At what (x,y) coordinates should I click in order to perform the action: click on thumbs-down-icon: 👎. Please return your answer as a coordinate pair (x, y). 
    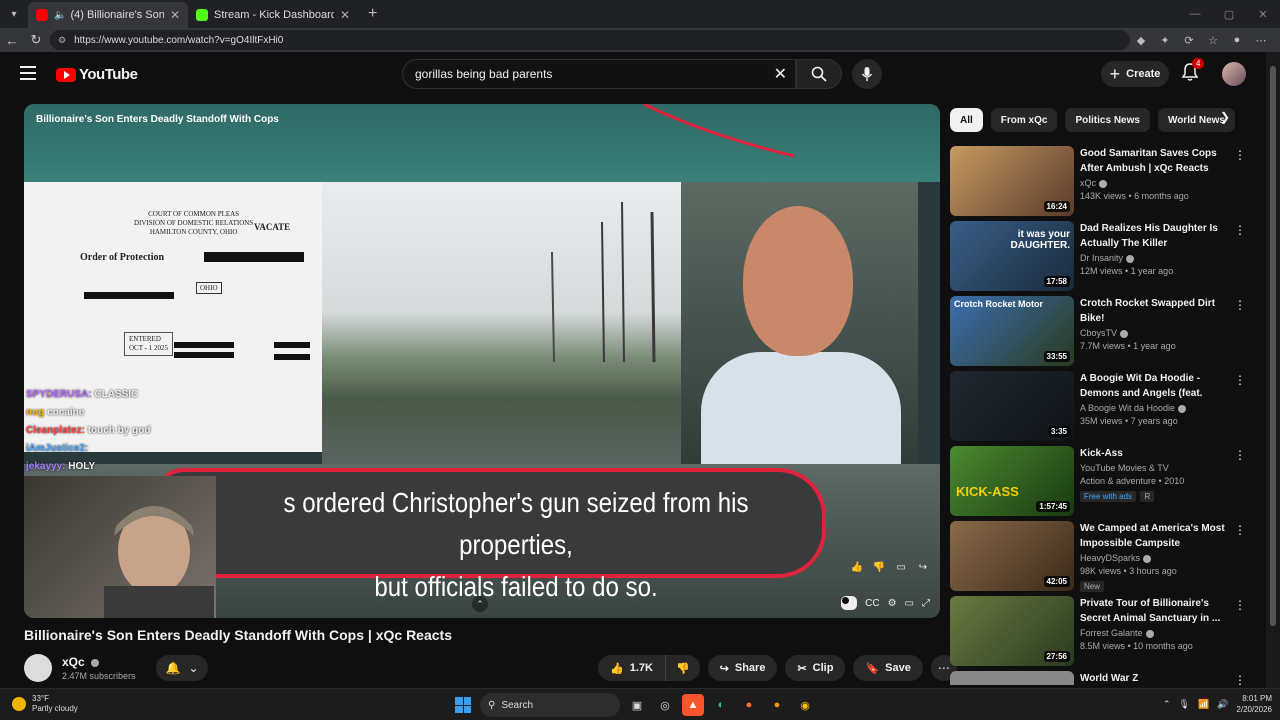
    Looking at the image, I should click on (879, 567).